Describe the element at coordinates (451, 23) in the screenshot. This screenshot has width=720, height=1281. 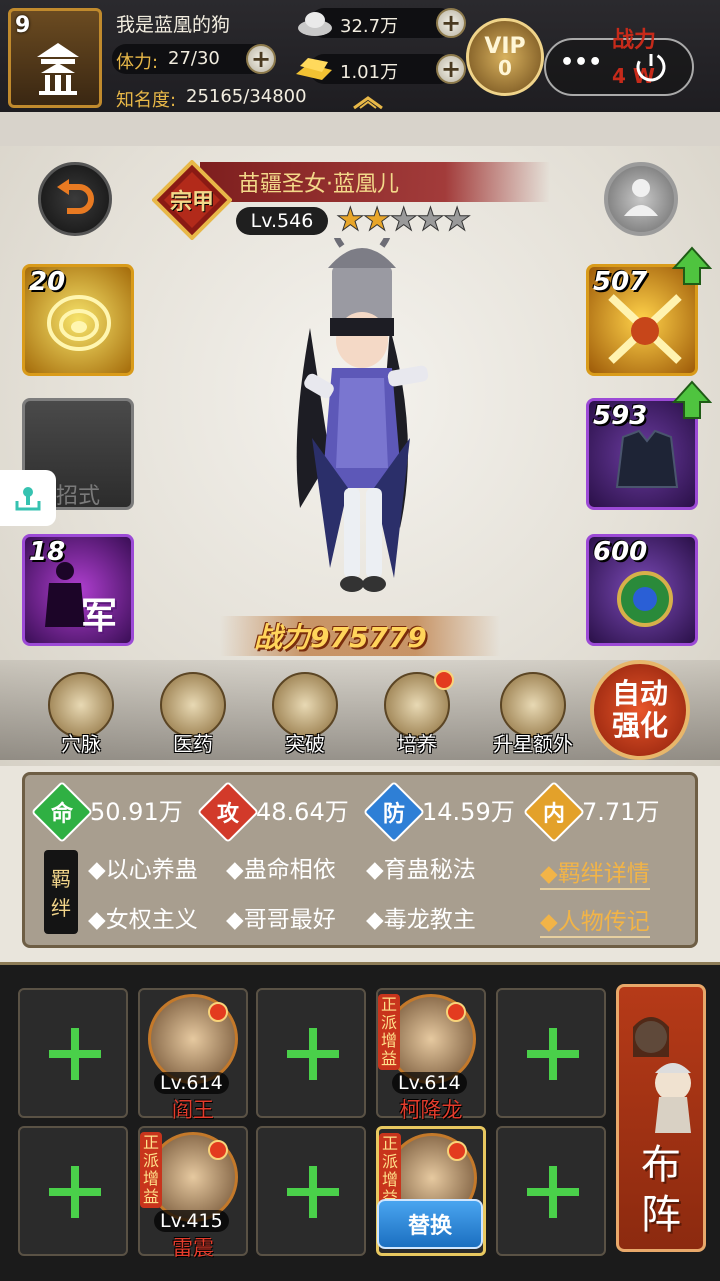
I see `add-silver-button: +` at that location.